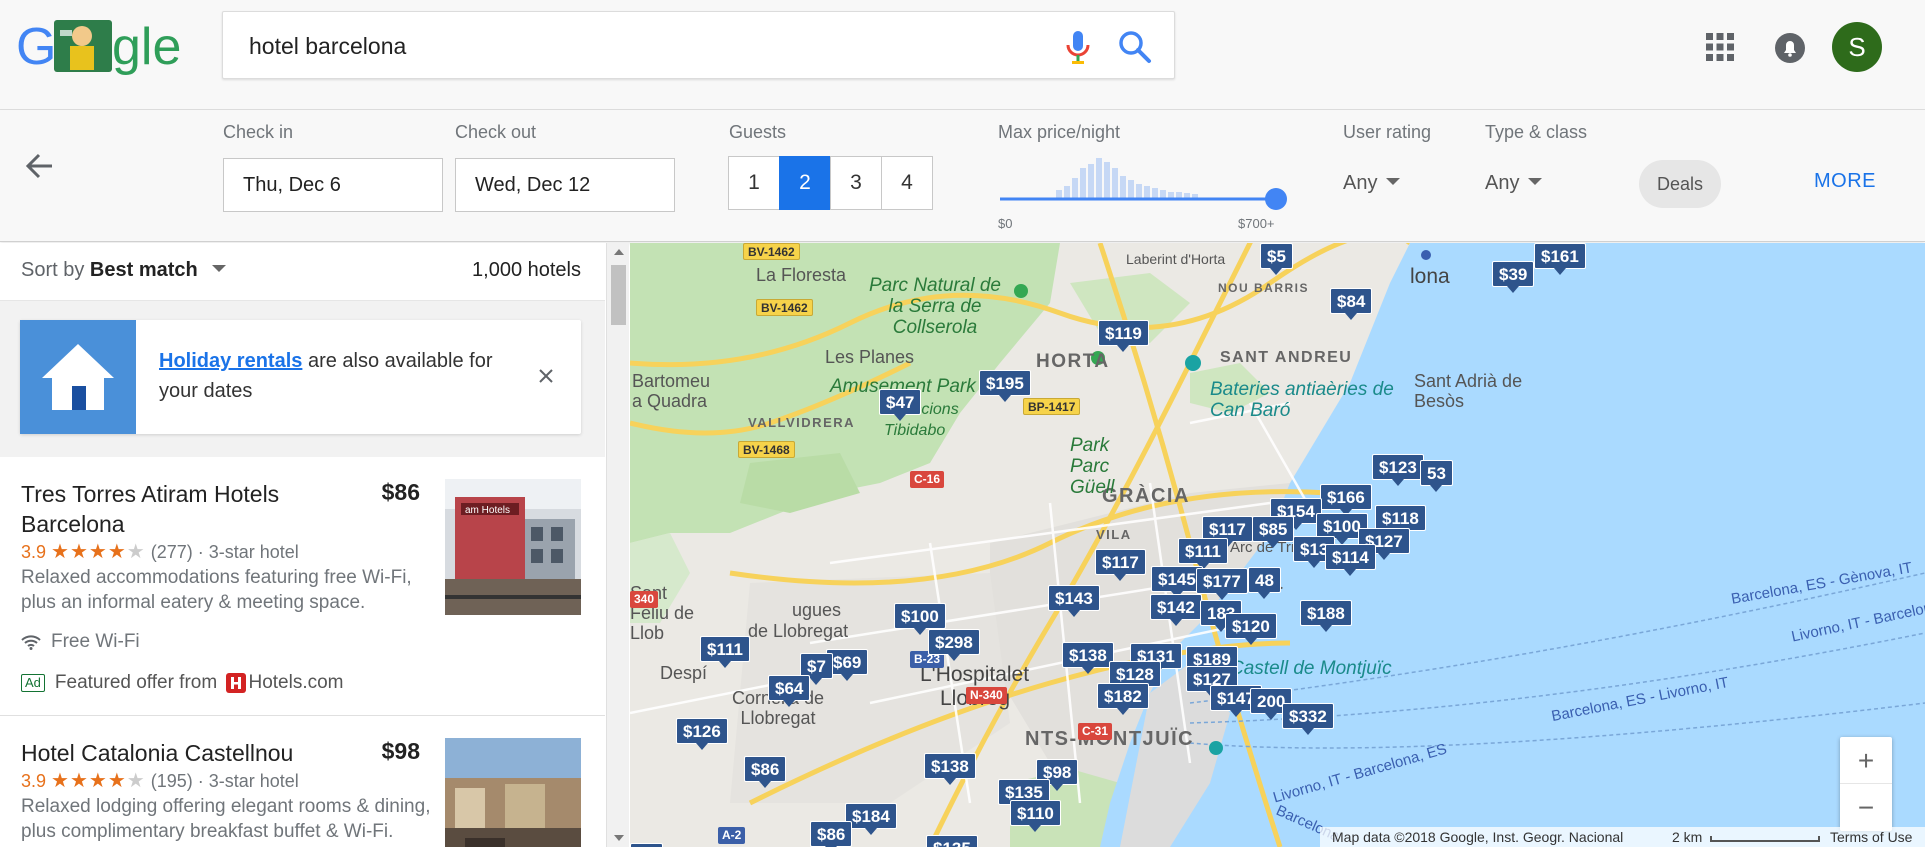 The height and width of the screenshot is (847, 1925). Describe the element at coordinates (907, 183) in the screenshot. I see `guests-option-4: 4` at that location.